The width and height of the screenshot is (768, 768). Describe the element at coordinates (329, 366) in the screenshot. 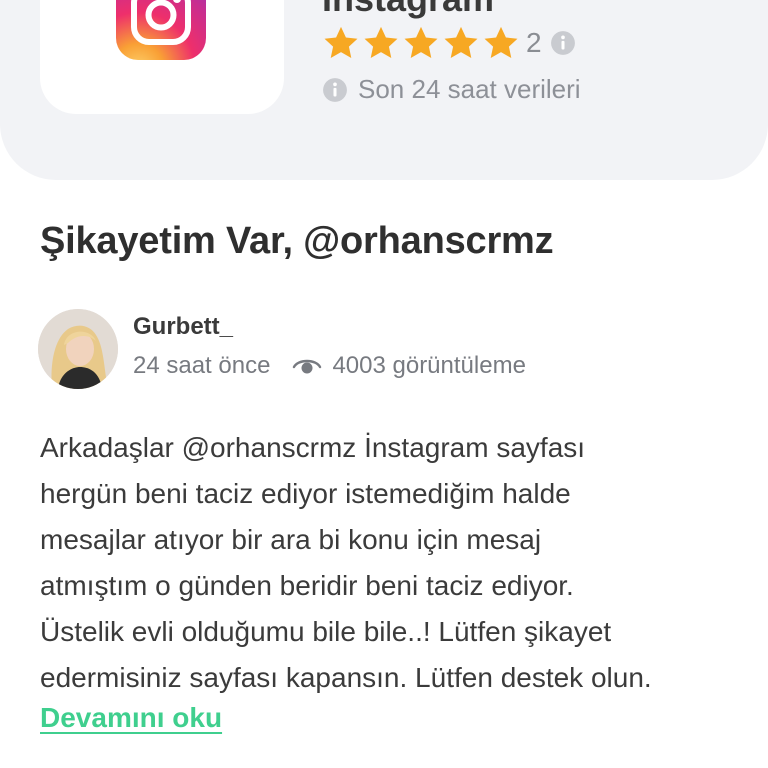

I see `post-meta: 24 saat önce 4003 görüntüleme` at that location.